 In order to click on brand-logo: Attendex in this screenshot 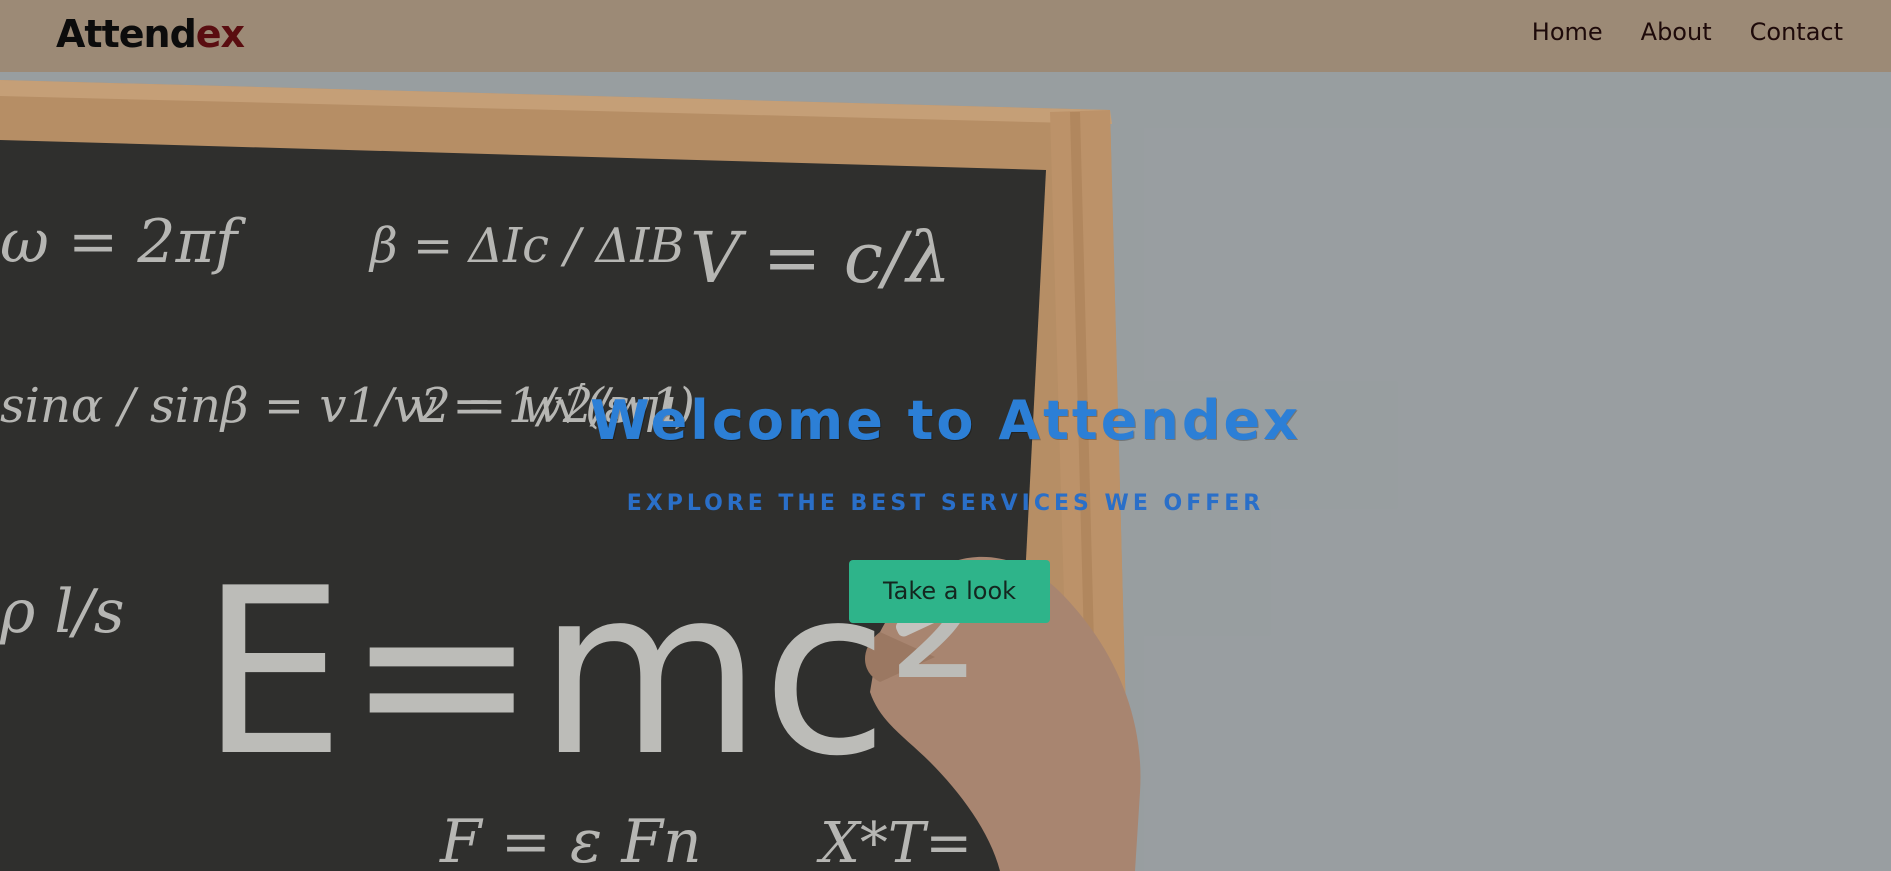, I will do `click(150, 34)`.